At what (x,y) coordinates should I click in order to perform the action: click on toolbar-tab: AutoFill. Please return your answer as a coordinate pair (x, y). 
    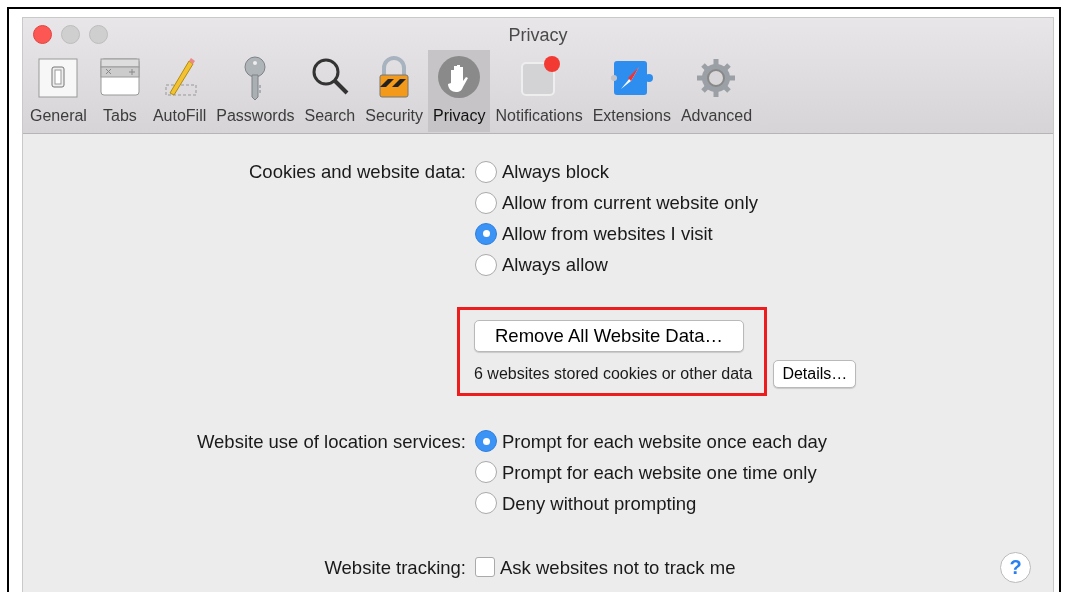
    Looking at the image, I should click on (179, 91).